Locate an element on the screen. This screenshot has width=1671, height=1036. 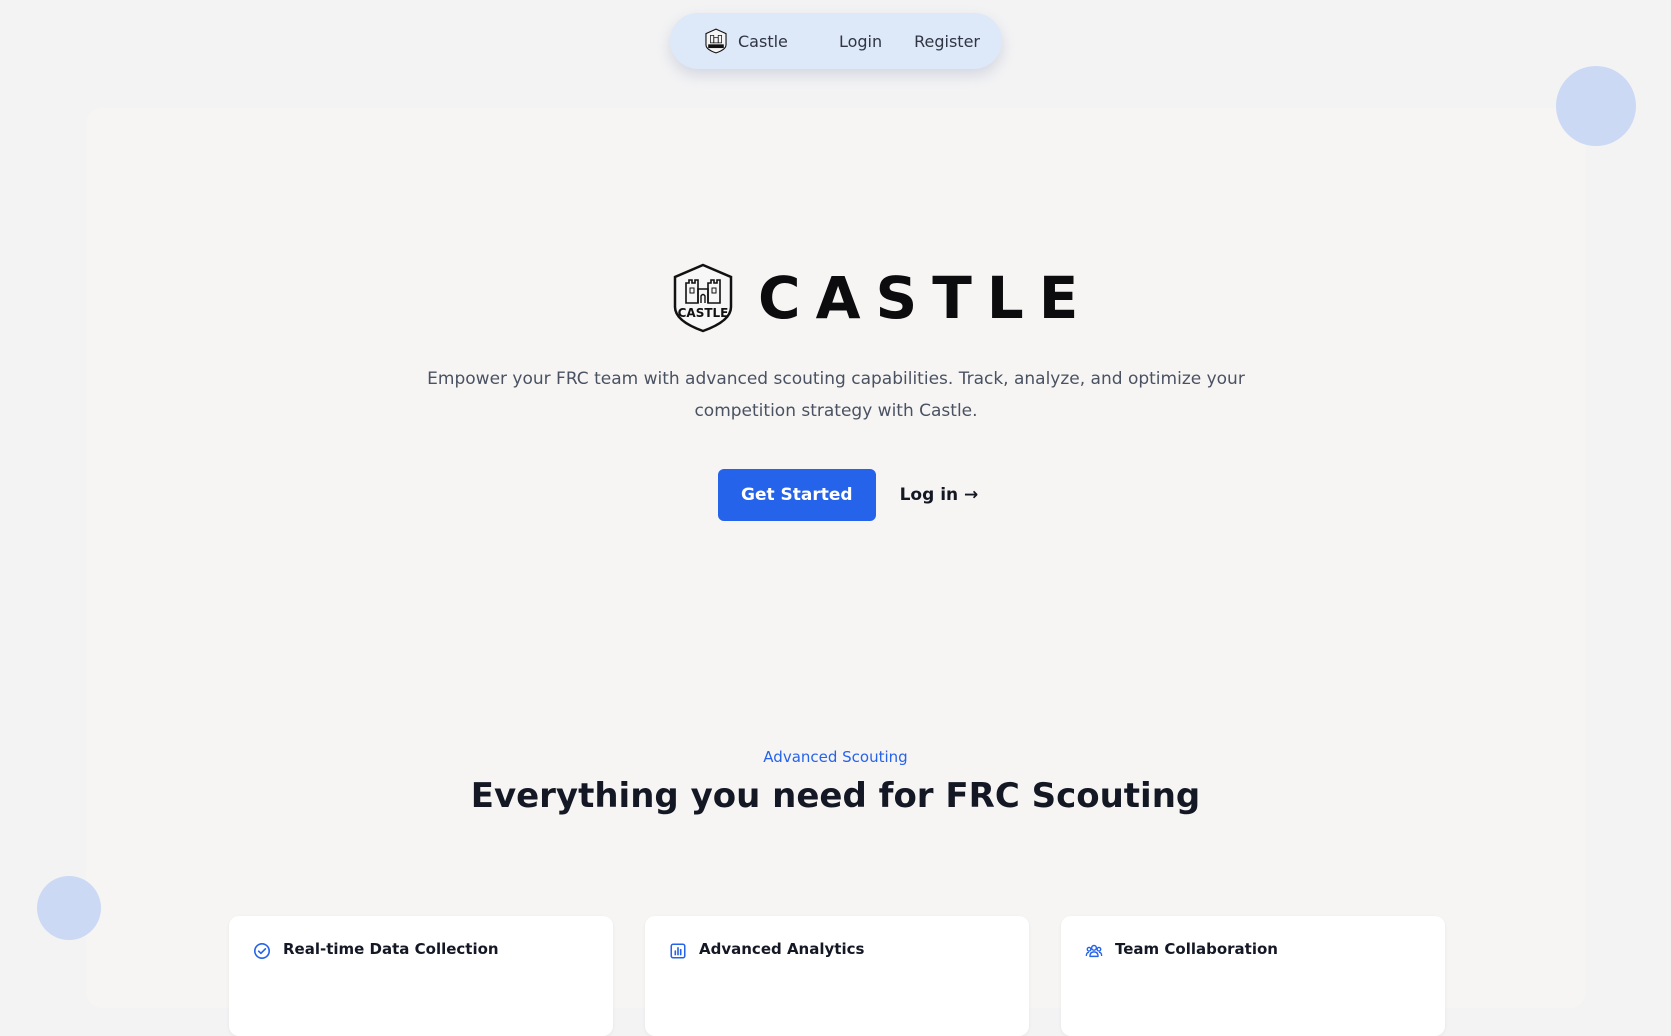
castle-shield-icon is located at coordinates (716, 41).